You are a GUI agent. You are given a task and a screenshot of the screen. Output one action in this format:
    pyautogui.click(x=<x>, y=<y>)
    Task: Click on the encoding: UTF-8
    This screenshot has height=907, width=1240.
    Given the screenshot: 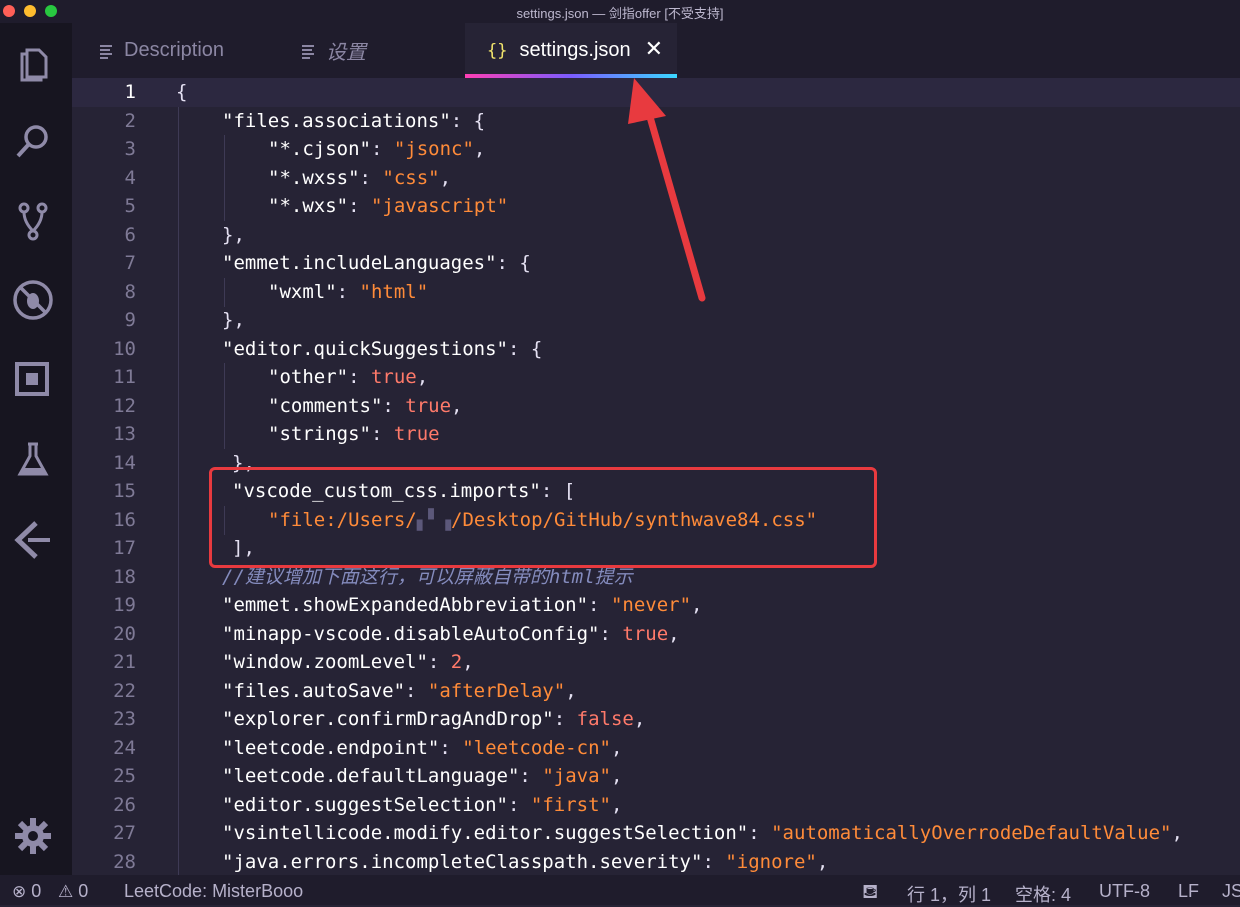 What is the action you would take?
    pyautogui.click(x=1124, y=891)
    